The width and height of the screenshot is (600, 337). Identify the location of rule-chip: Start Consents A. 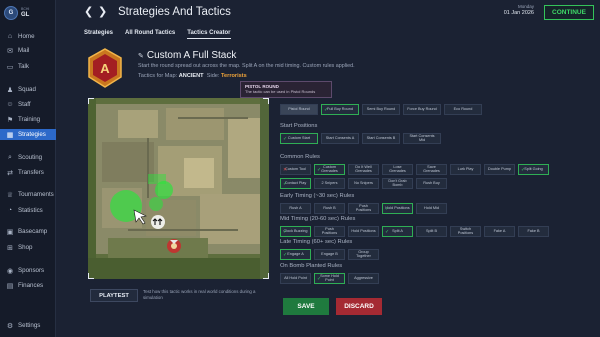
(340, 138).